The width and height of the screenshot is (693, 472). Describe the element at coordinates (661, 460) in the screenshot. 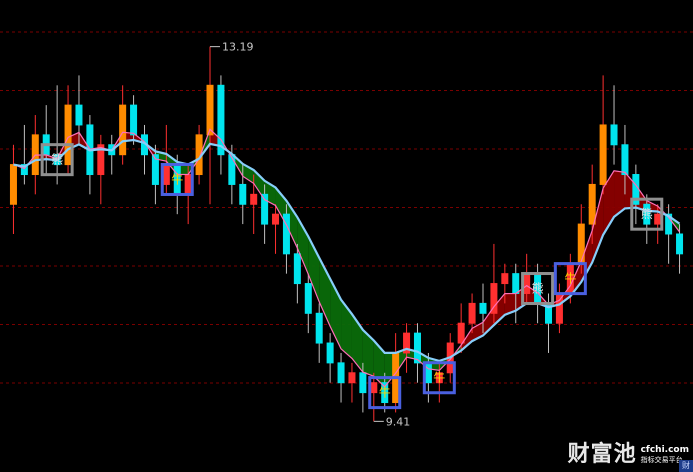

I see `watermark-subtitle: 指标交易平台` at that location.